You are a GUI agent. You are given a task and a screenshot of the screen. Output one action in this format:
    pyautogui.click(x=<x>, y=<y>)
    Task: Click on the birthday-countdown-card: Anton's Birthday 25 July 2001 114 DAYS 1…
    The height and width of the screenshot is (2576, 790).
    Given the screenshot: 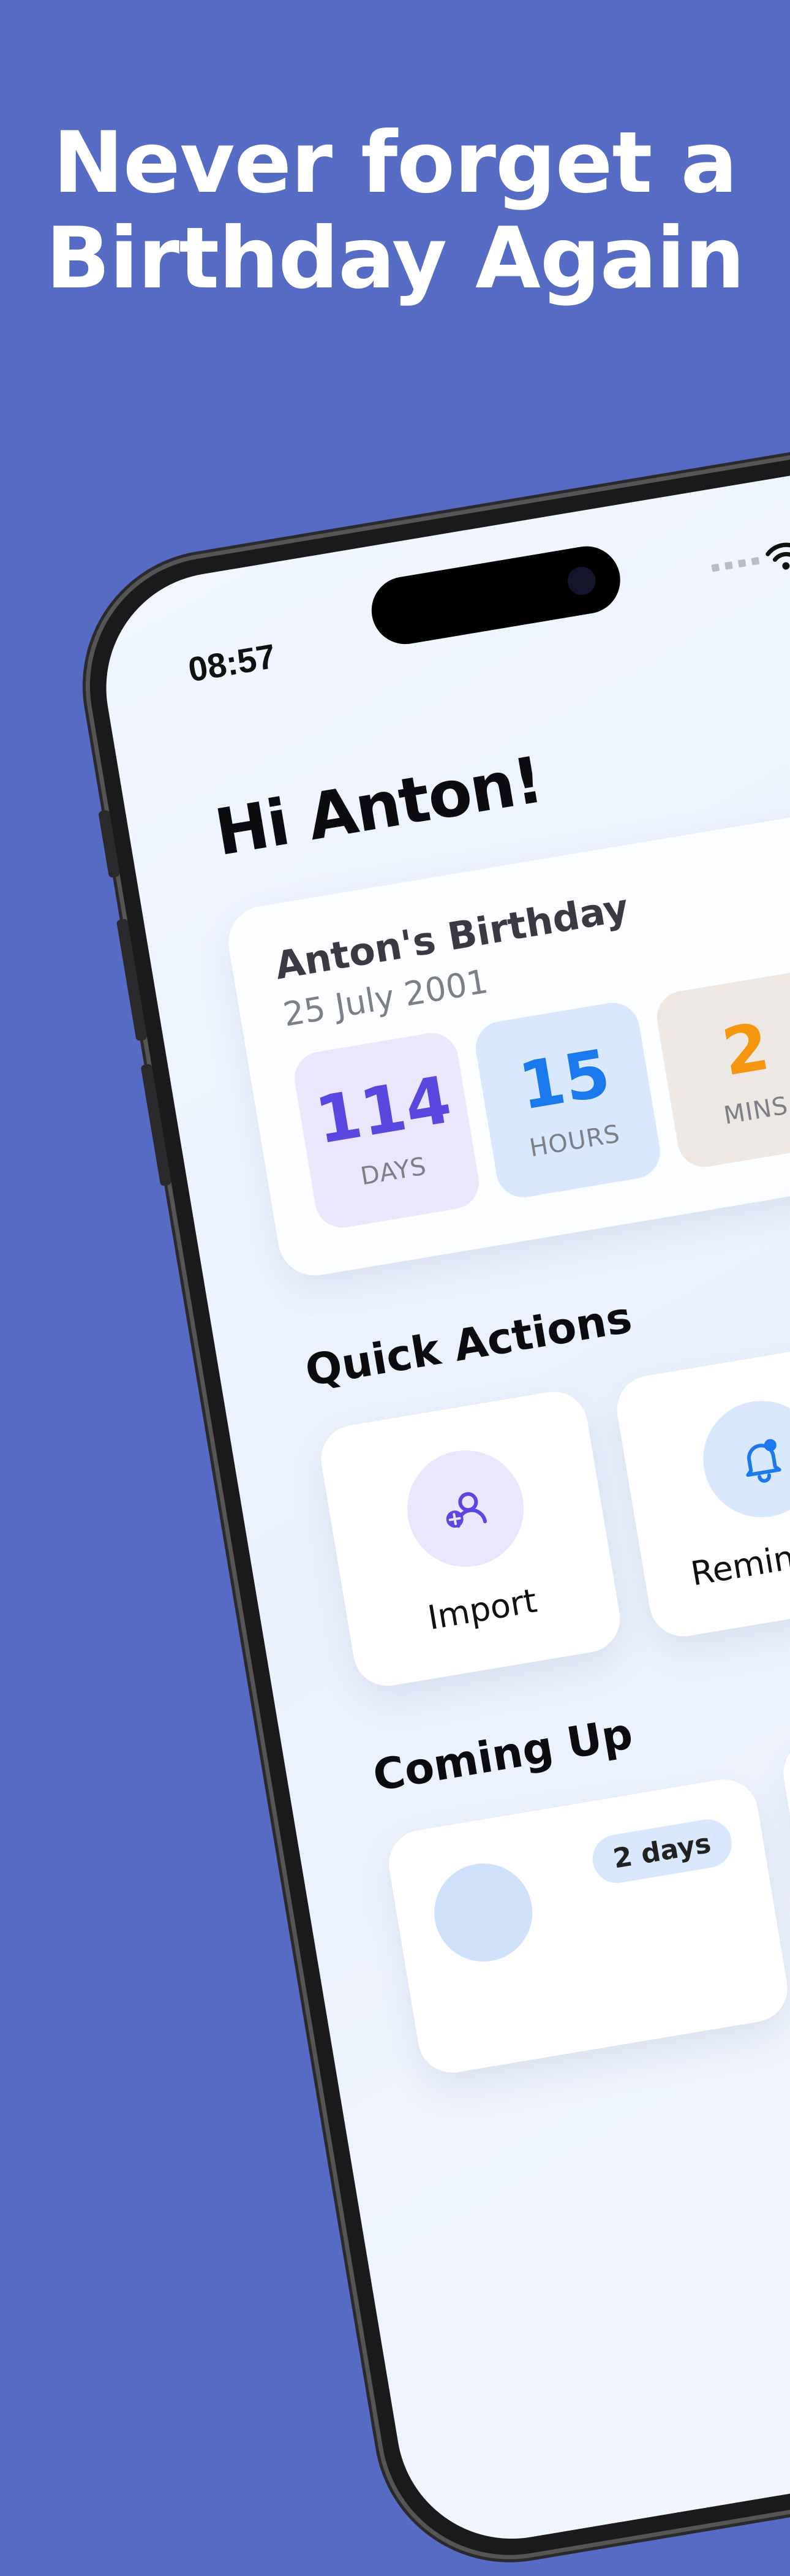 What is the action you would take?
    pyautogui.click(x=506, y=1038)
    